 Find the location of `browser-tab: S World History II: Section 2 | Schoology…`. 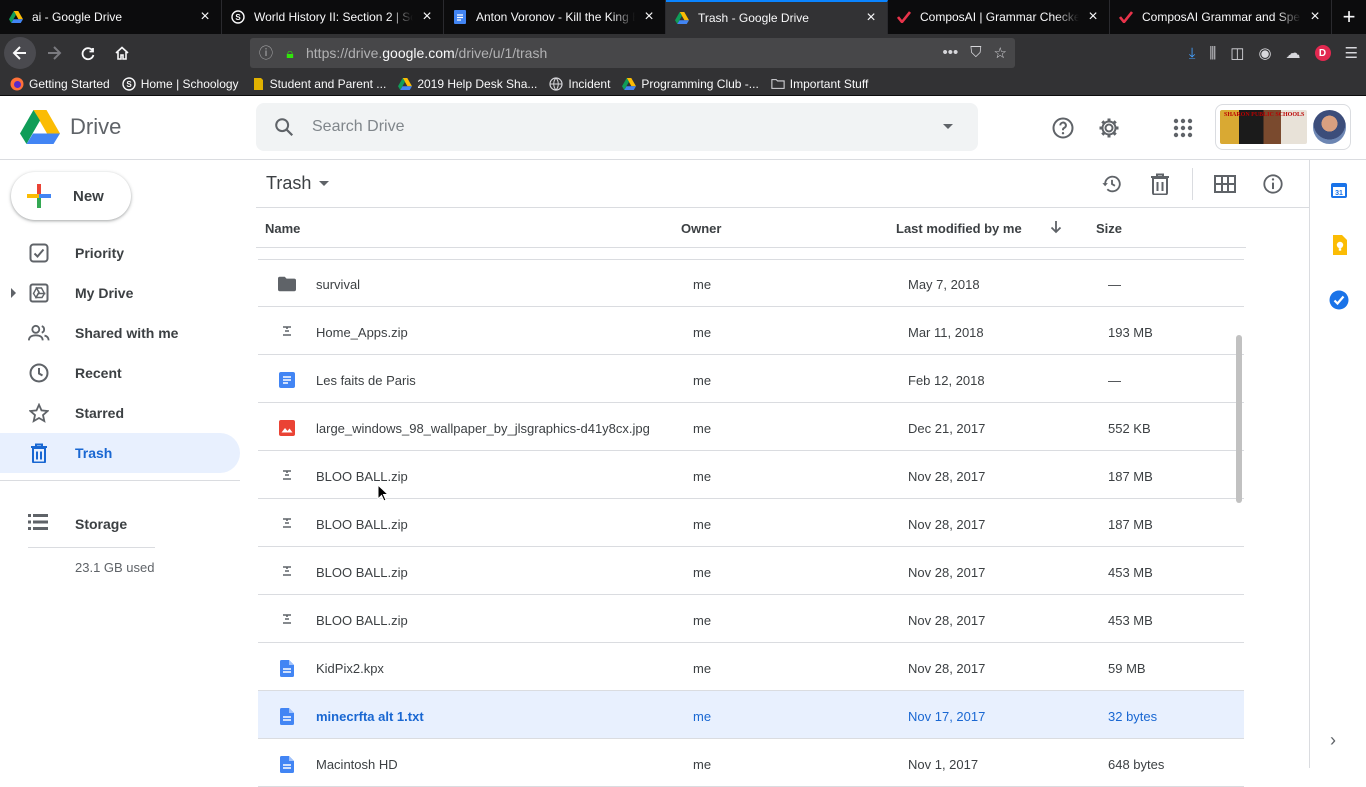

browser-tab: S World History II: Section 2 | Schoology… is located at coordinates (333, 17).